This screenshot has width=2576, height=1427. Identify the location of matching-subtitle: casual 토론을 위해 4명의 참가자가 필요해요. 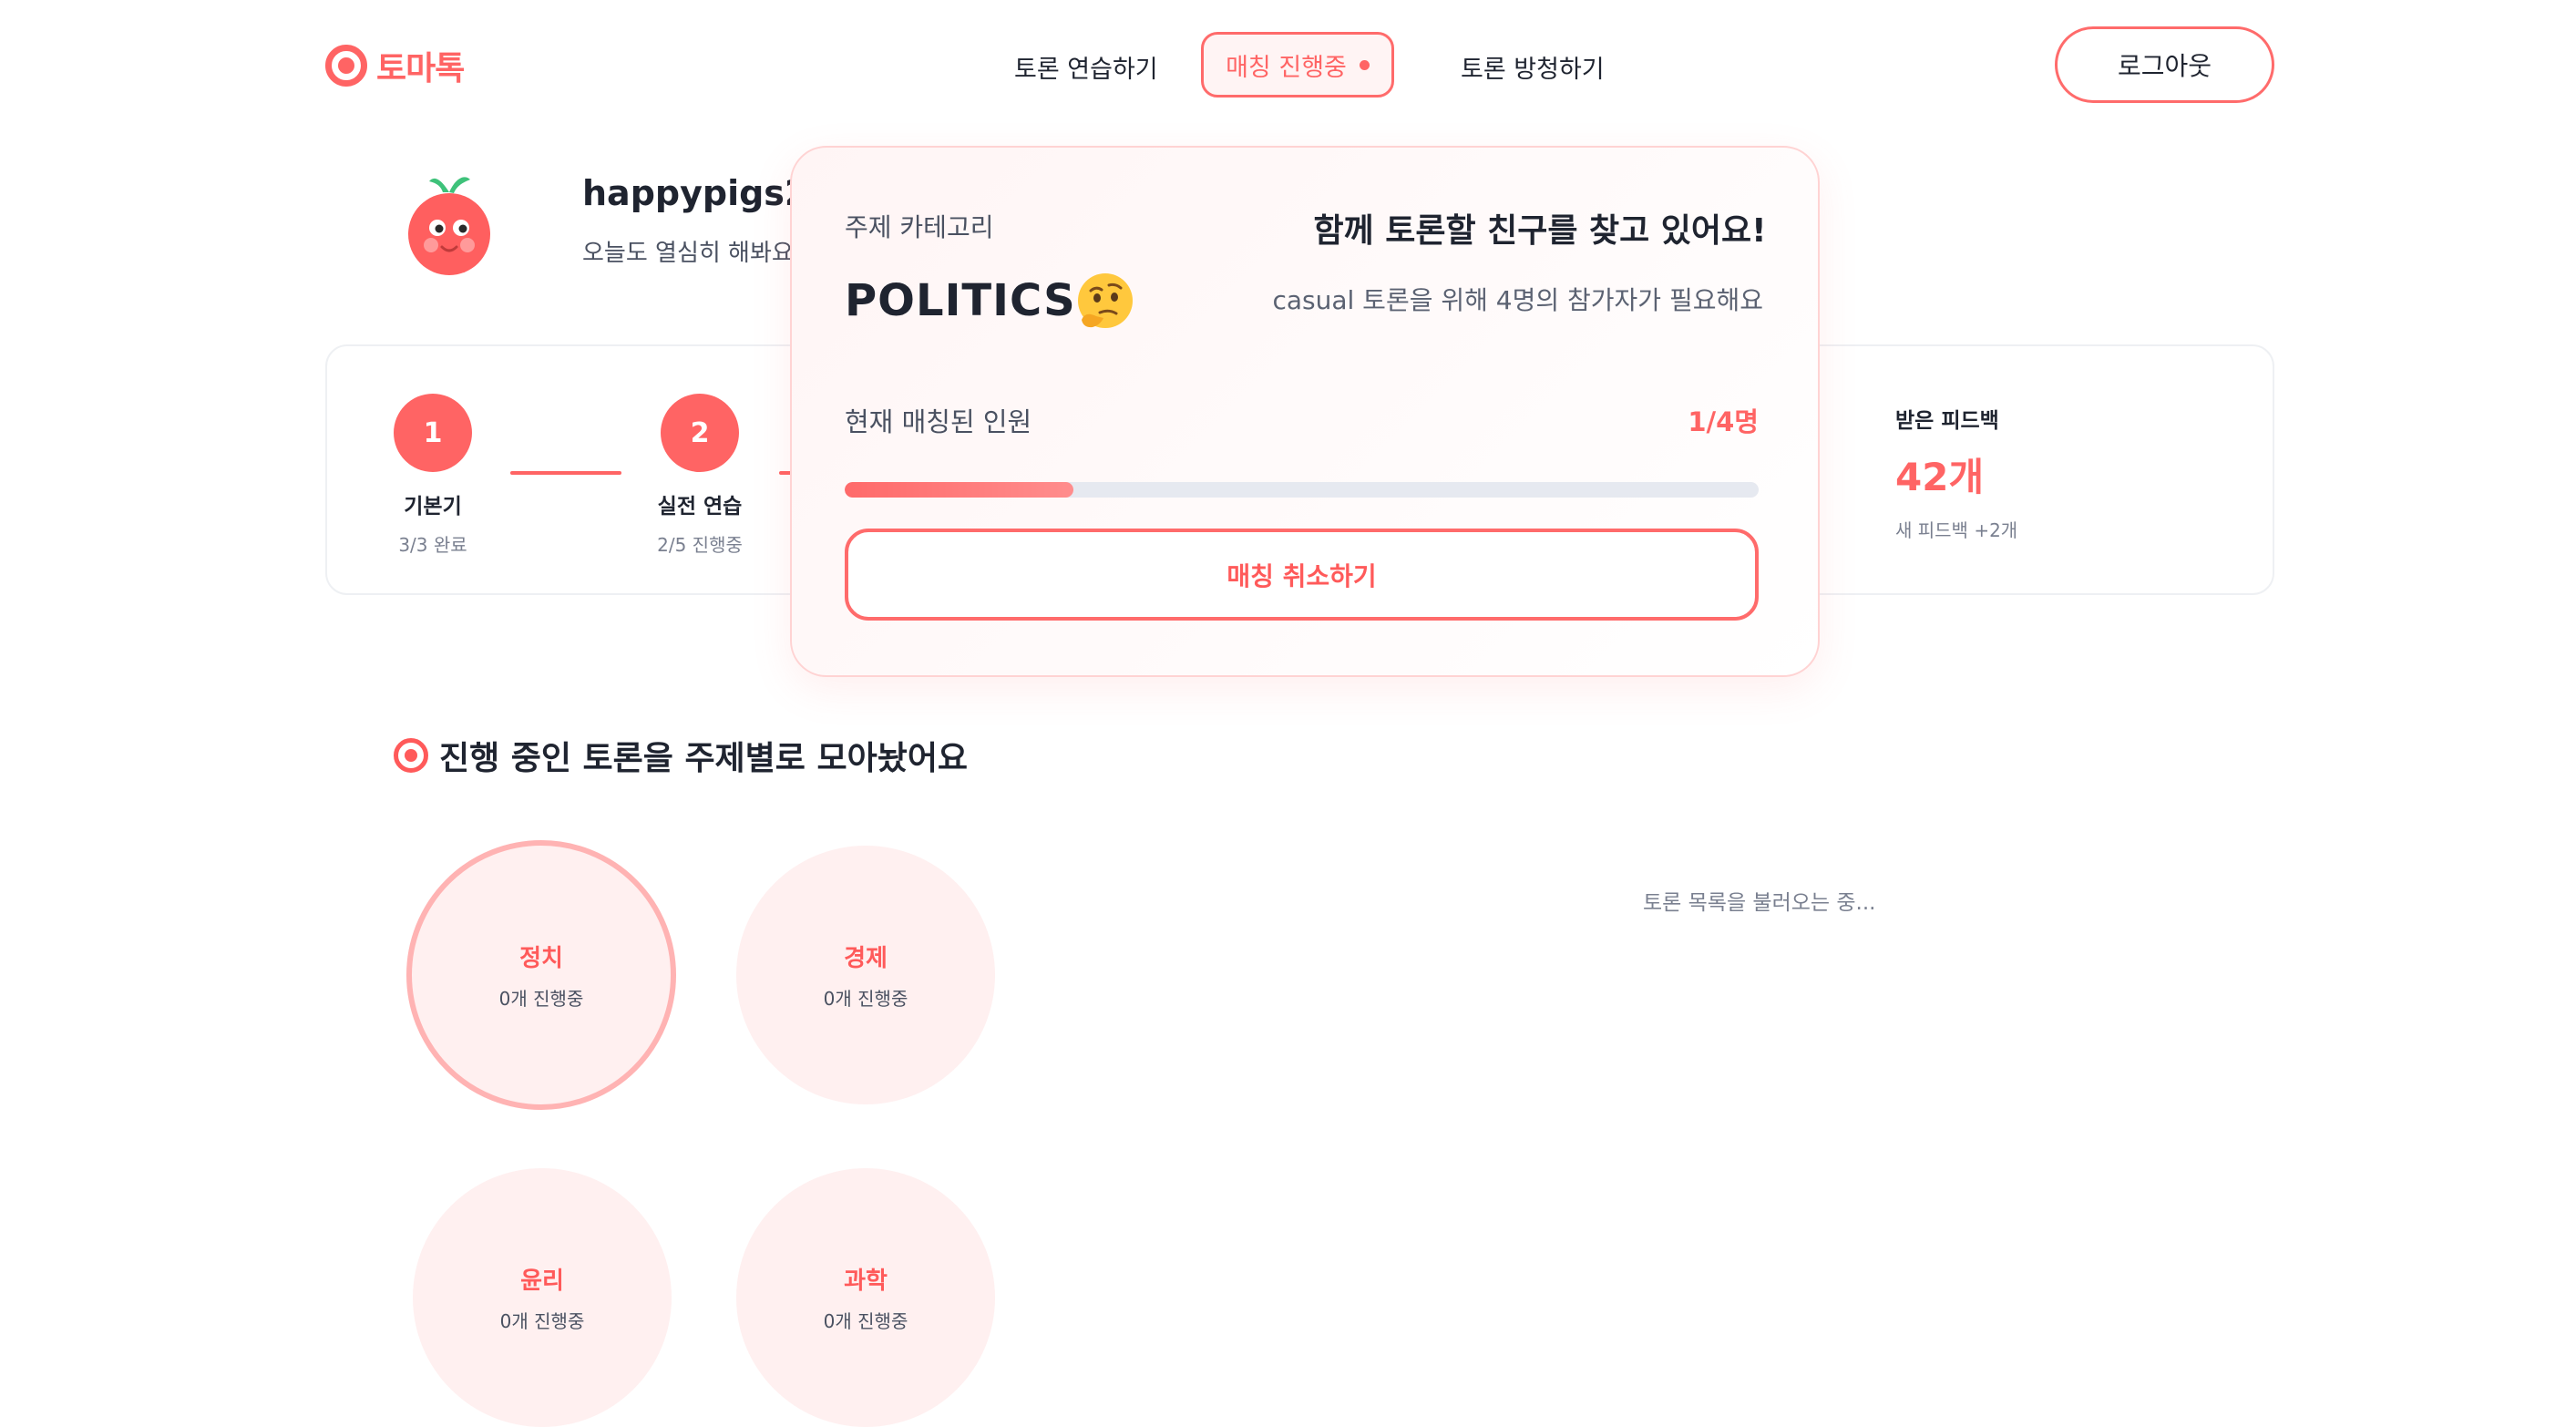
(1518, 300).